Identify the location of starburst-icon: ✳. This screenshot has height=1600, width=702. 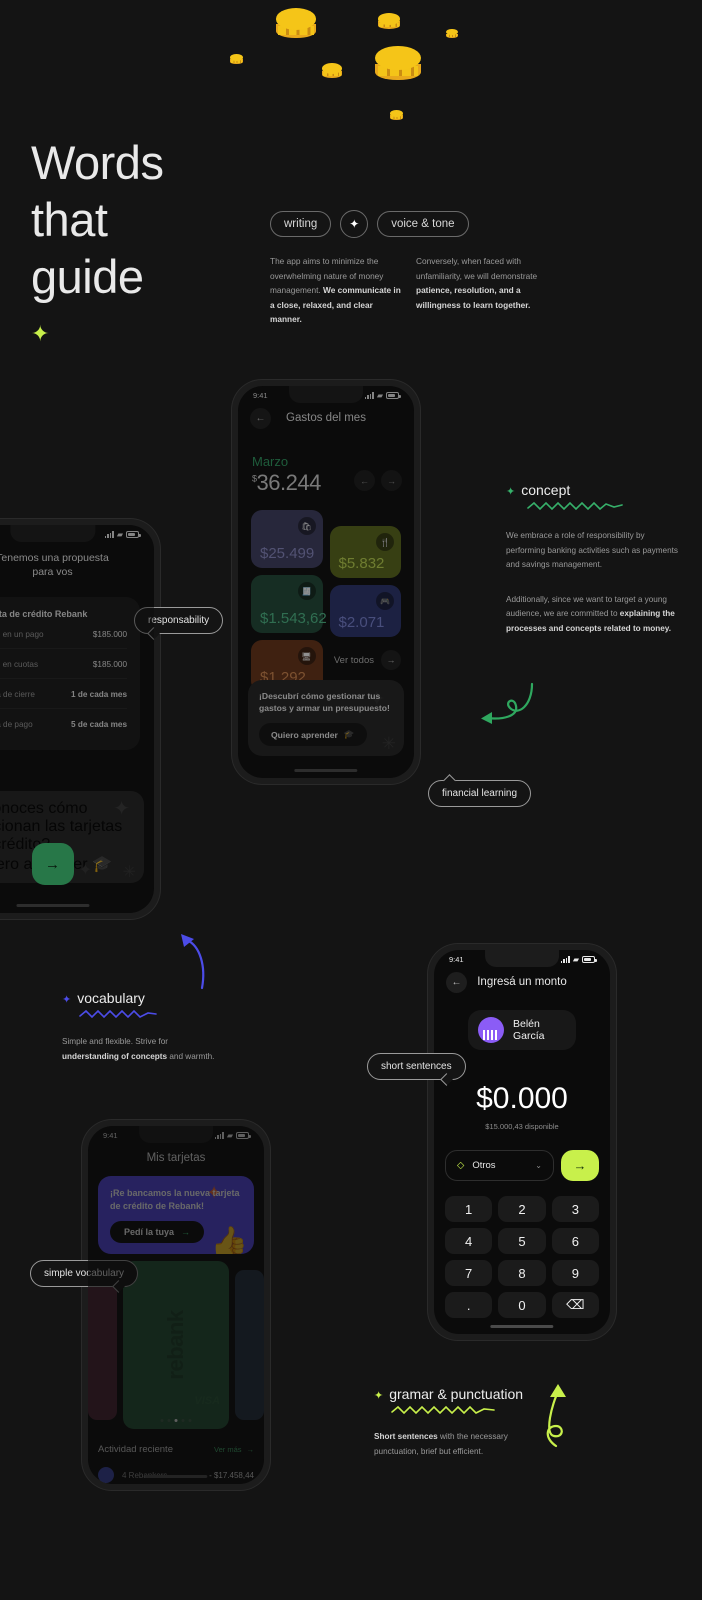
(129, 872).